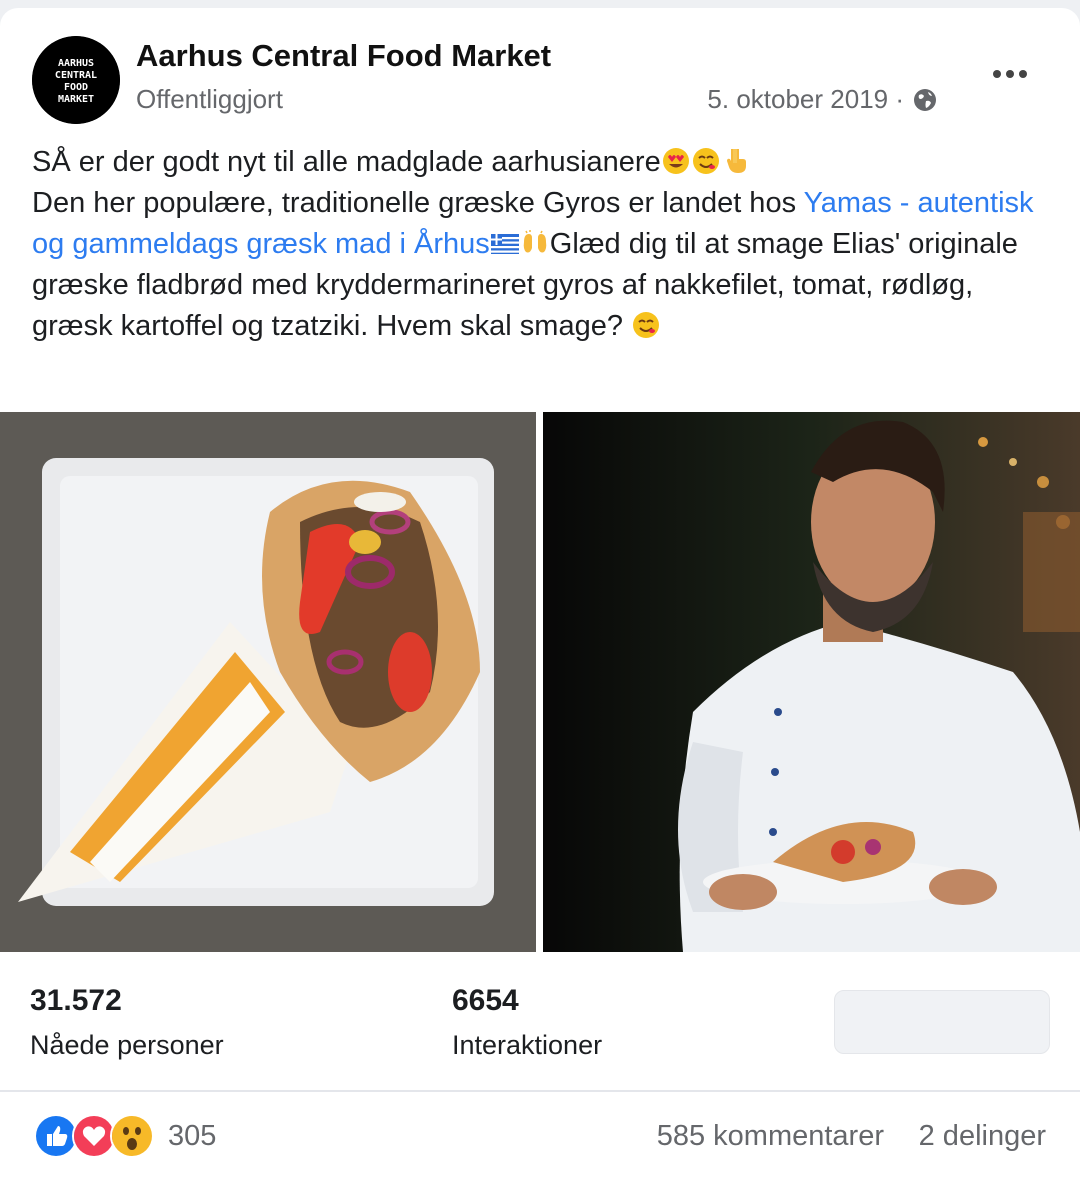  Describe the element at coordinates (540, 1091) in the screenshot. I see `divider` at that location.